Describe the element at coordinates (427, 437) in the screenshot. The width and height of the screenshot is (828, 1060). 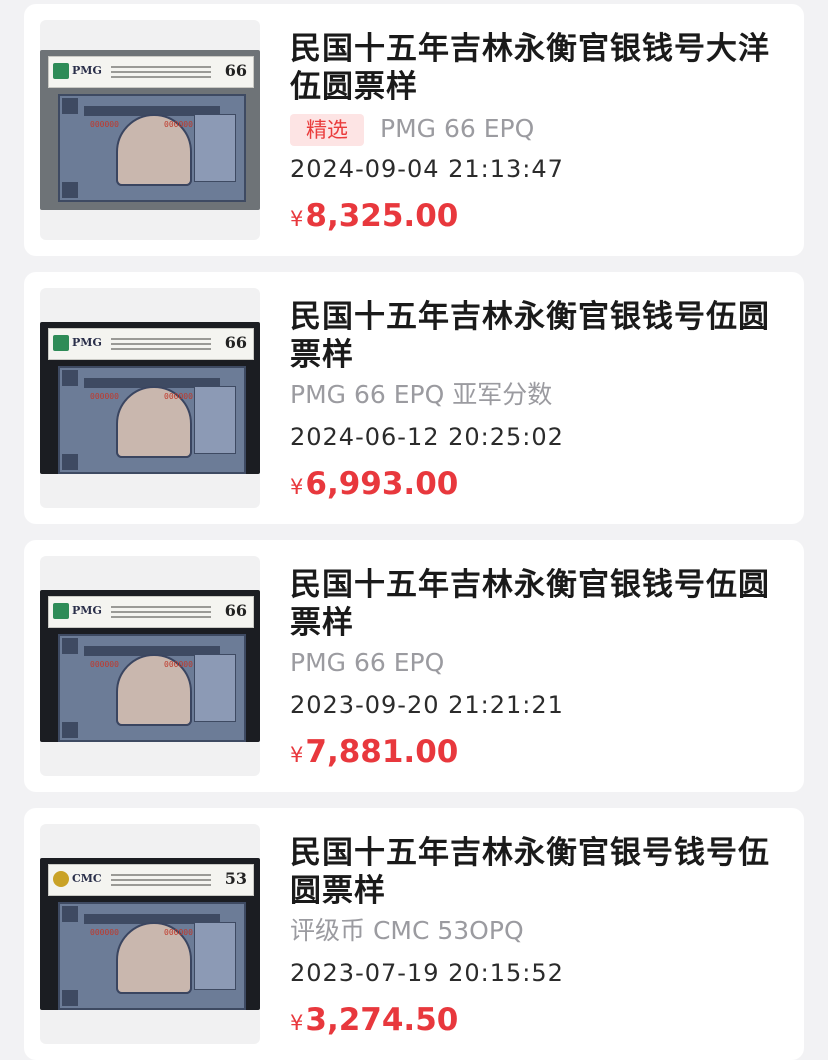
I see `sale-date: 2024-06-12 20:25:02` at that location.